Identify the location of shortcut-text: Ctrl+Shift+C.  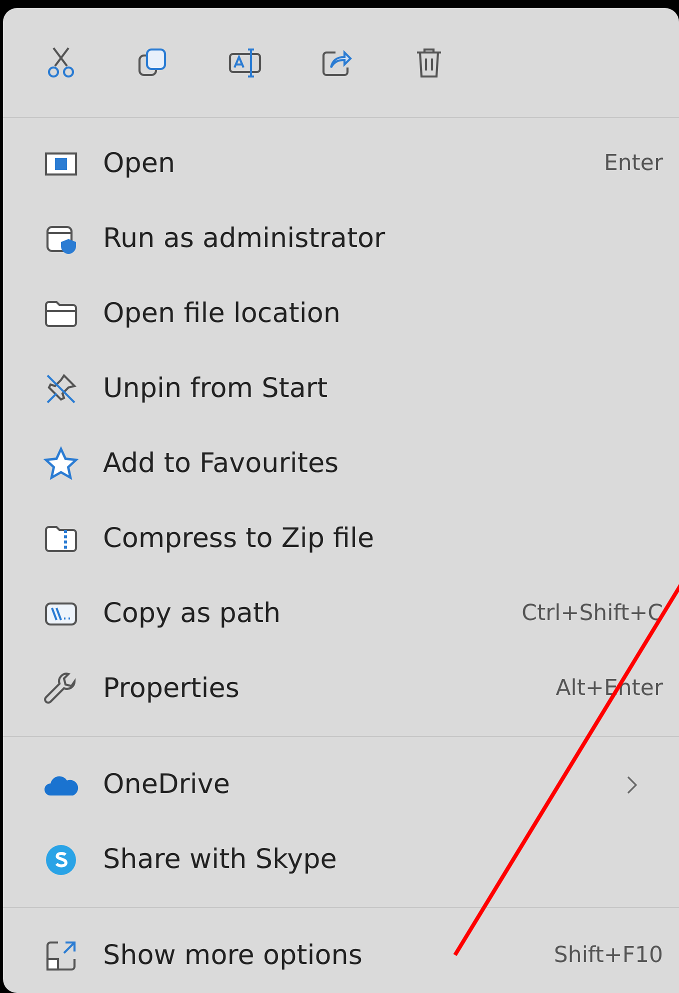
(592, 613).